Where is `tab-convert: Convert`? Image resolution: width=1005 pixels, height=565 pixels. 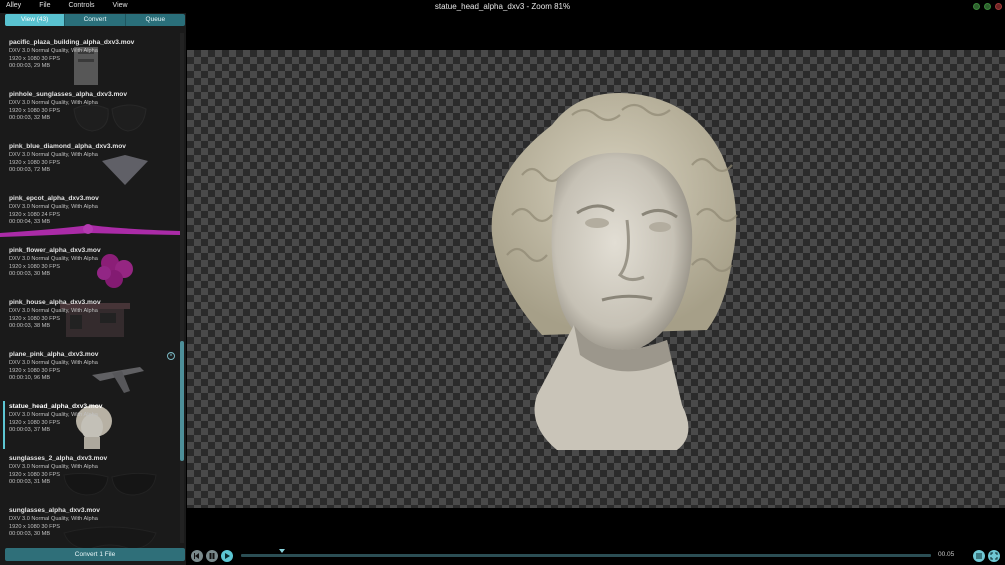 tab-convert: Convert is located at coordinates (94, 20).